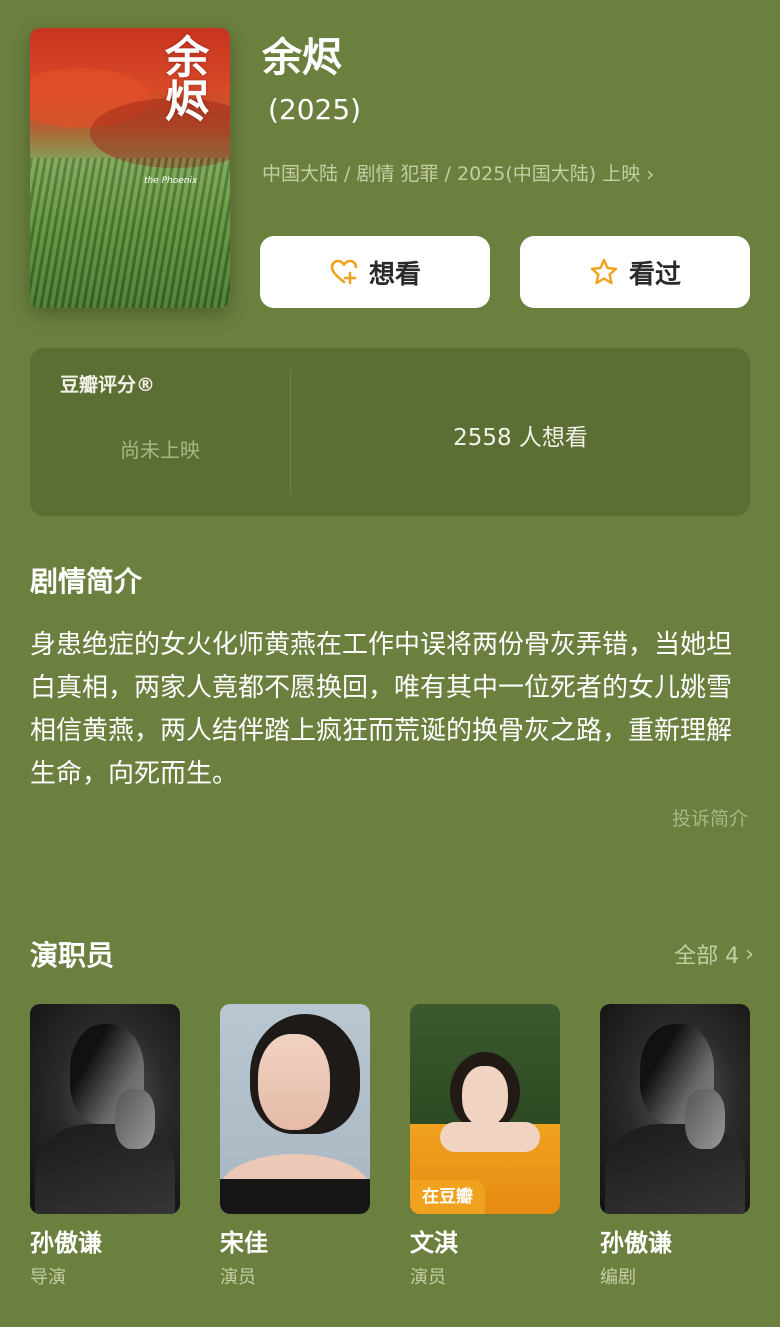 Image resolution: width=780 pixels, height=1327 pixels. I want to click on want-to-watch-label: 想看, so click(394, 274).